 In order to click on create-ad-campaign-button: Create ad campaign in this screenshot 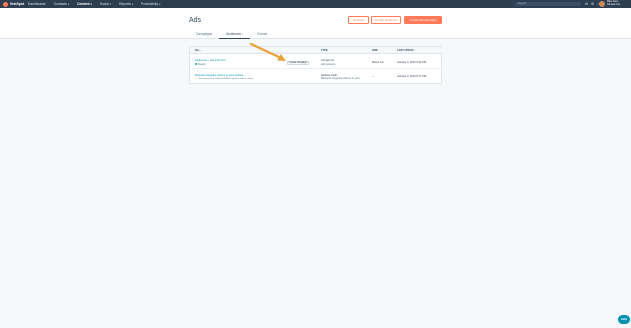, I will do `click(423, 20)`.